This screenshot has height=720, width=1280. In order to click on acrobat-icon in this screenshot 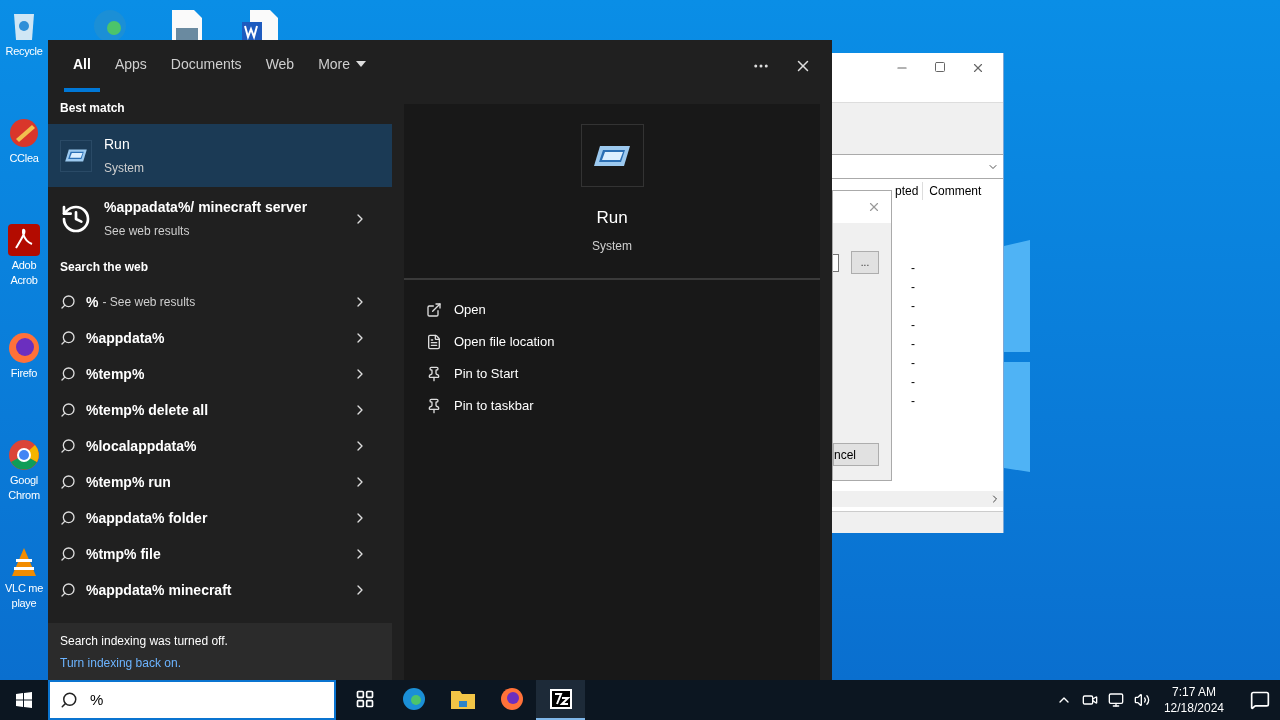, I will do `click(24, 240)`.